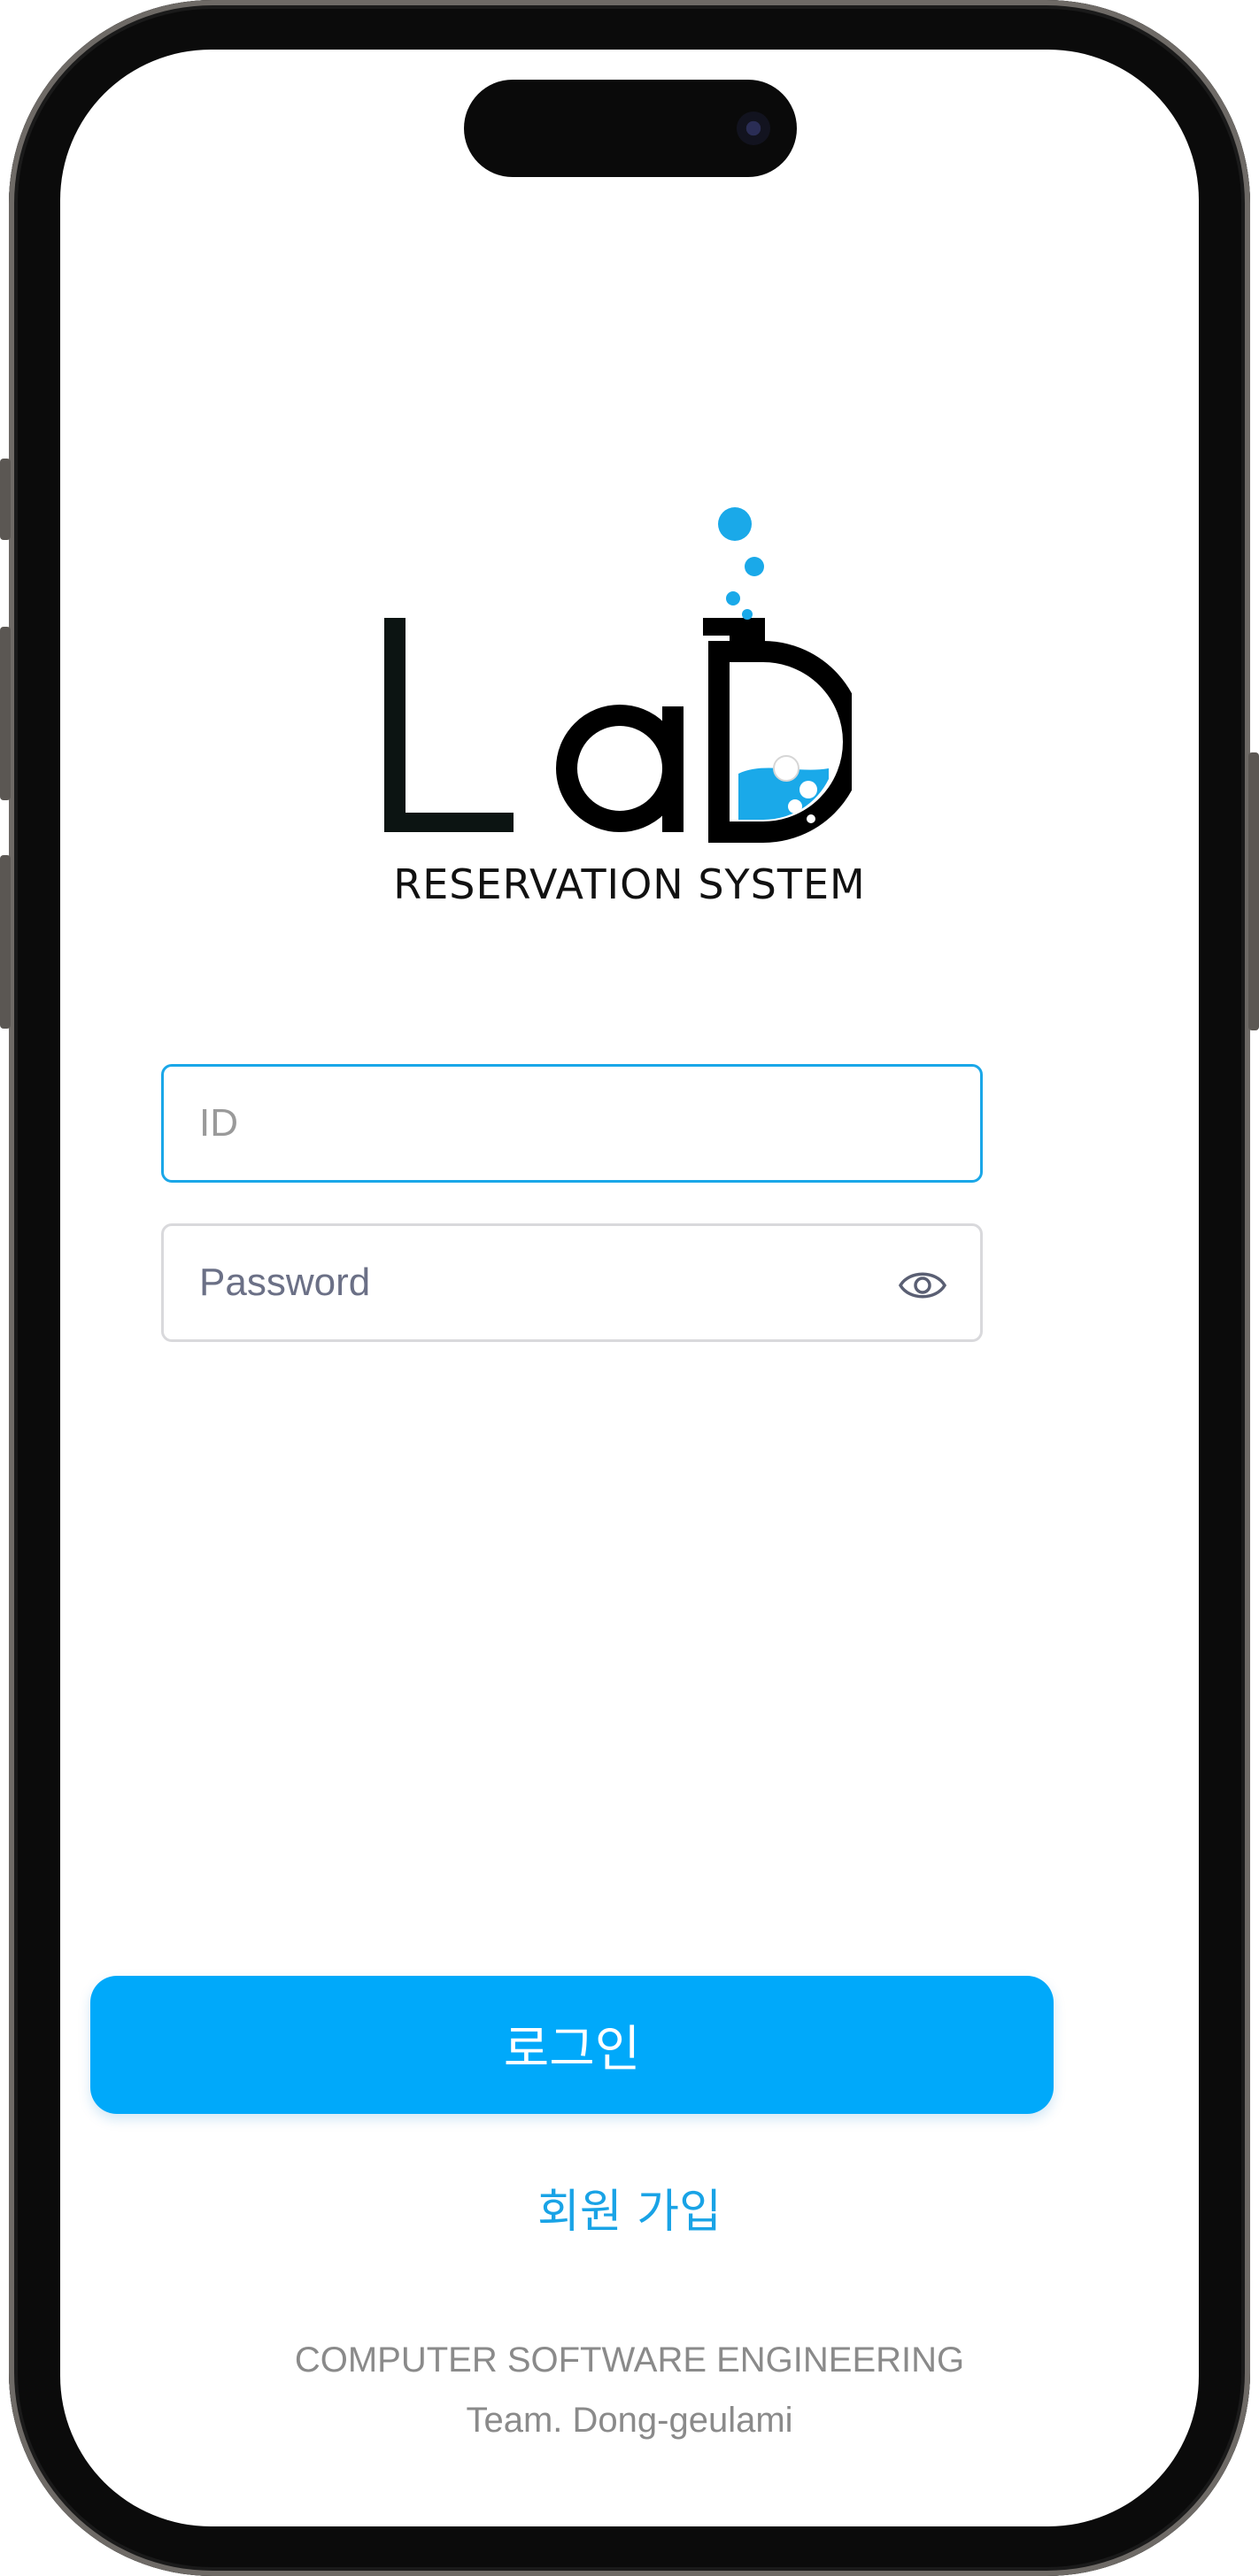 Image resolution: width=1259 pixels, height=2576 pixels. Describe the element at coordinates (629, 2360) in the screenshot. I see `footer-department: COMPUTER SOFTWARE ENGINEERING` at that location.